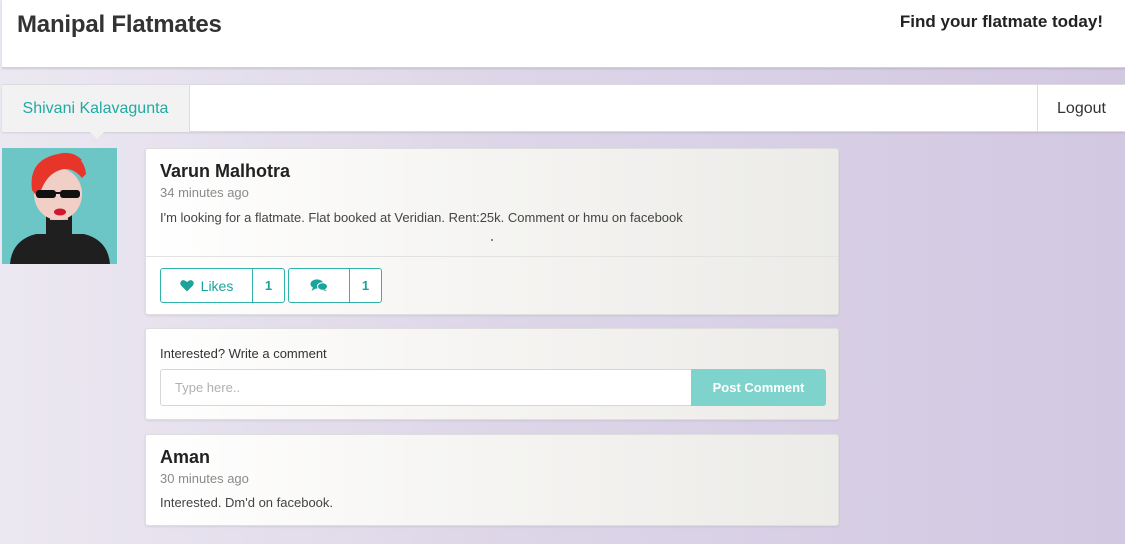 Image resolution: width=1125 pixels, height=544 pixels. I want to click on logout-link: Logout, so click(1081, 108).